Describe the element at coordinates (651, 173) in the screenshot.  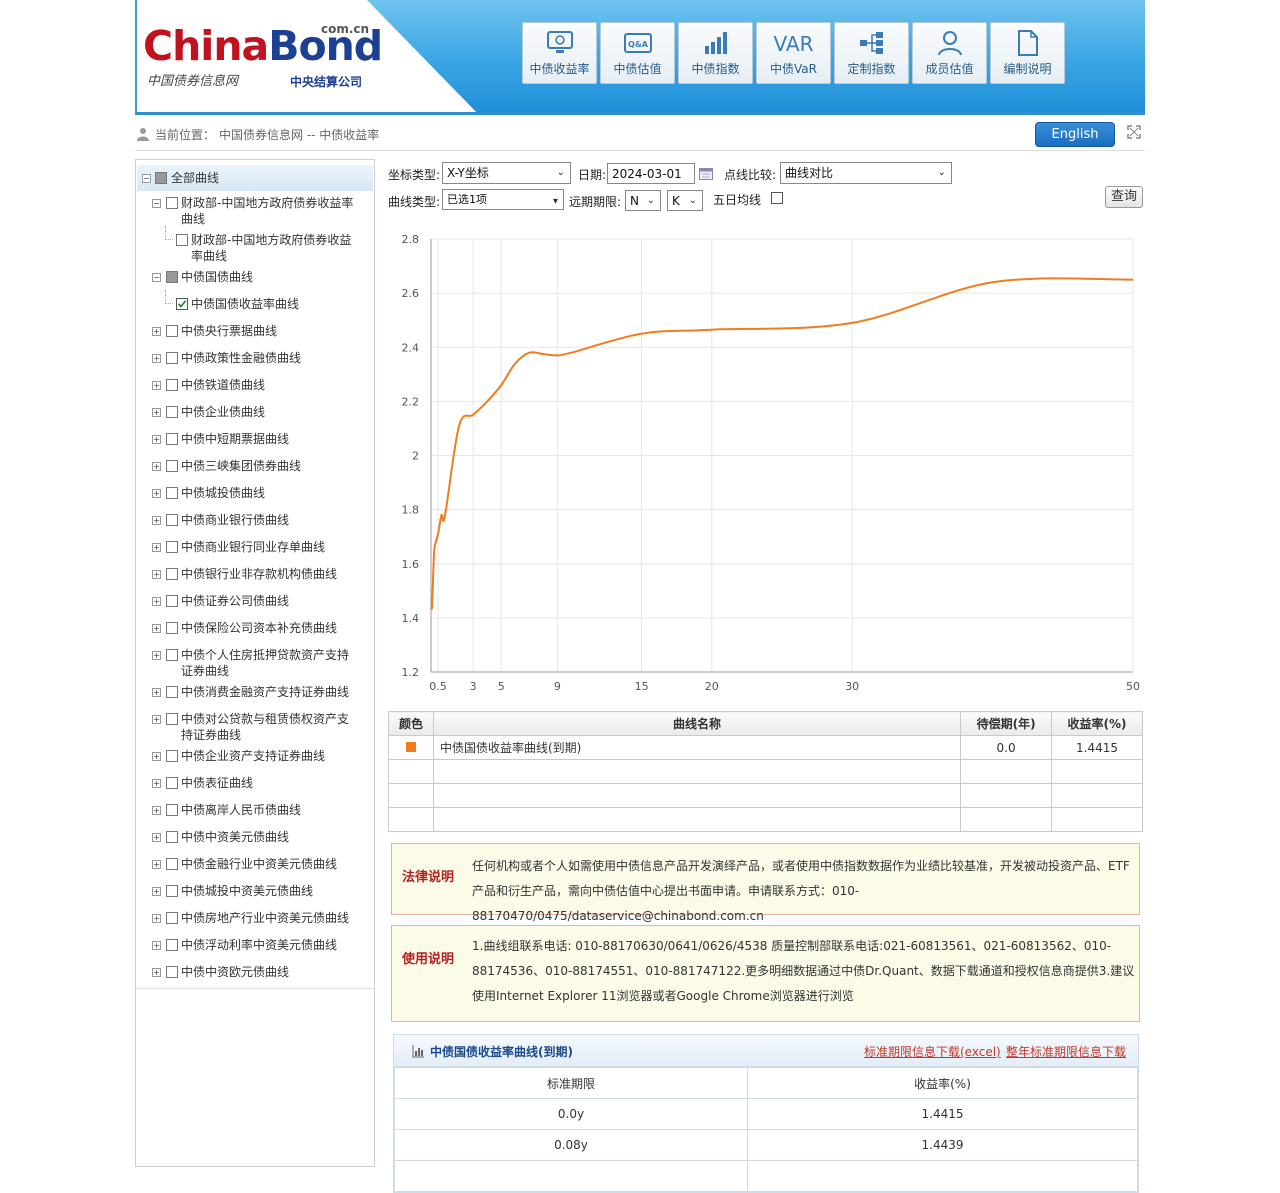
I see `date-input: 2024-03-01` at that location.